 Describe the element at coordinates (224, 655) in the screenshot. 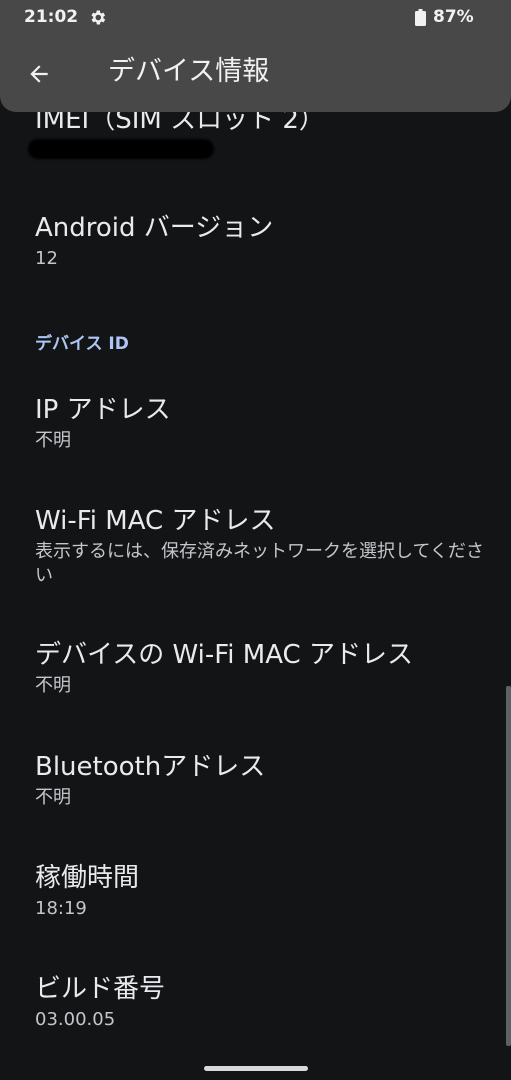

I see `item-title: デバイスの Wi-Fi MAC アドレス` at that location.